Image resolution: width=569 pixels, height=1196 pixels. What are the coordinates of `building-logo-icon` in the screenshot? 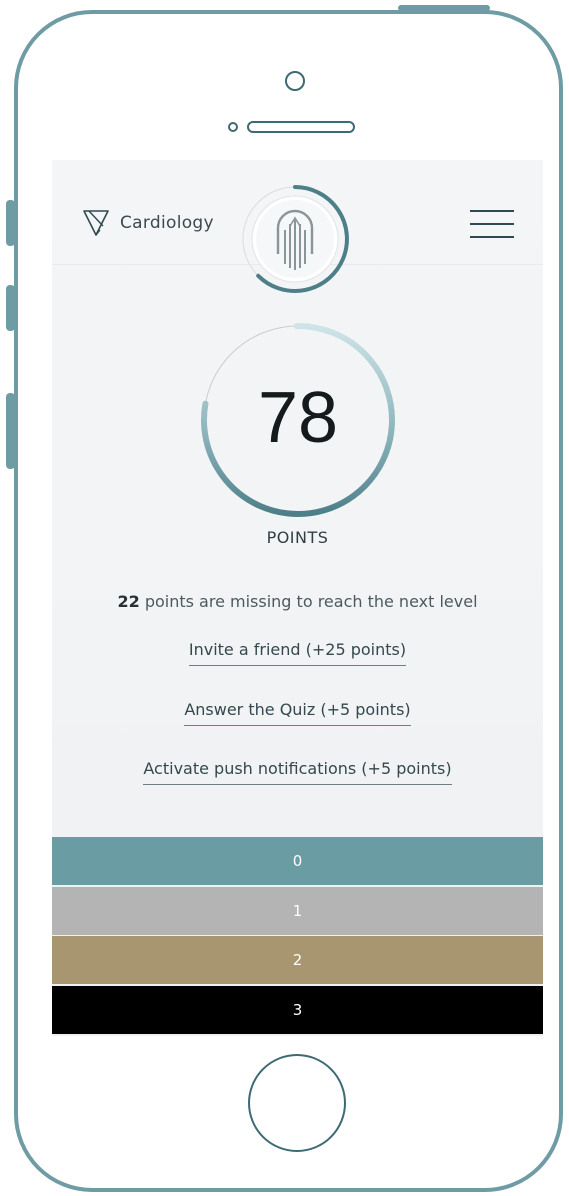 It's located at (295, 239).